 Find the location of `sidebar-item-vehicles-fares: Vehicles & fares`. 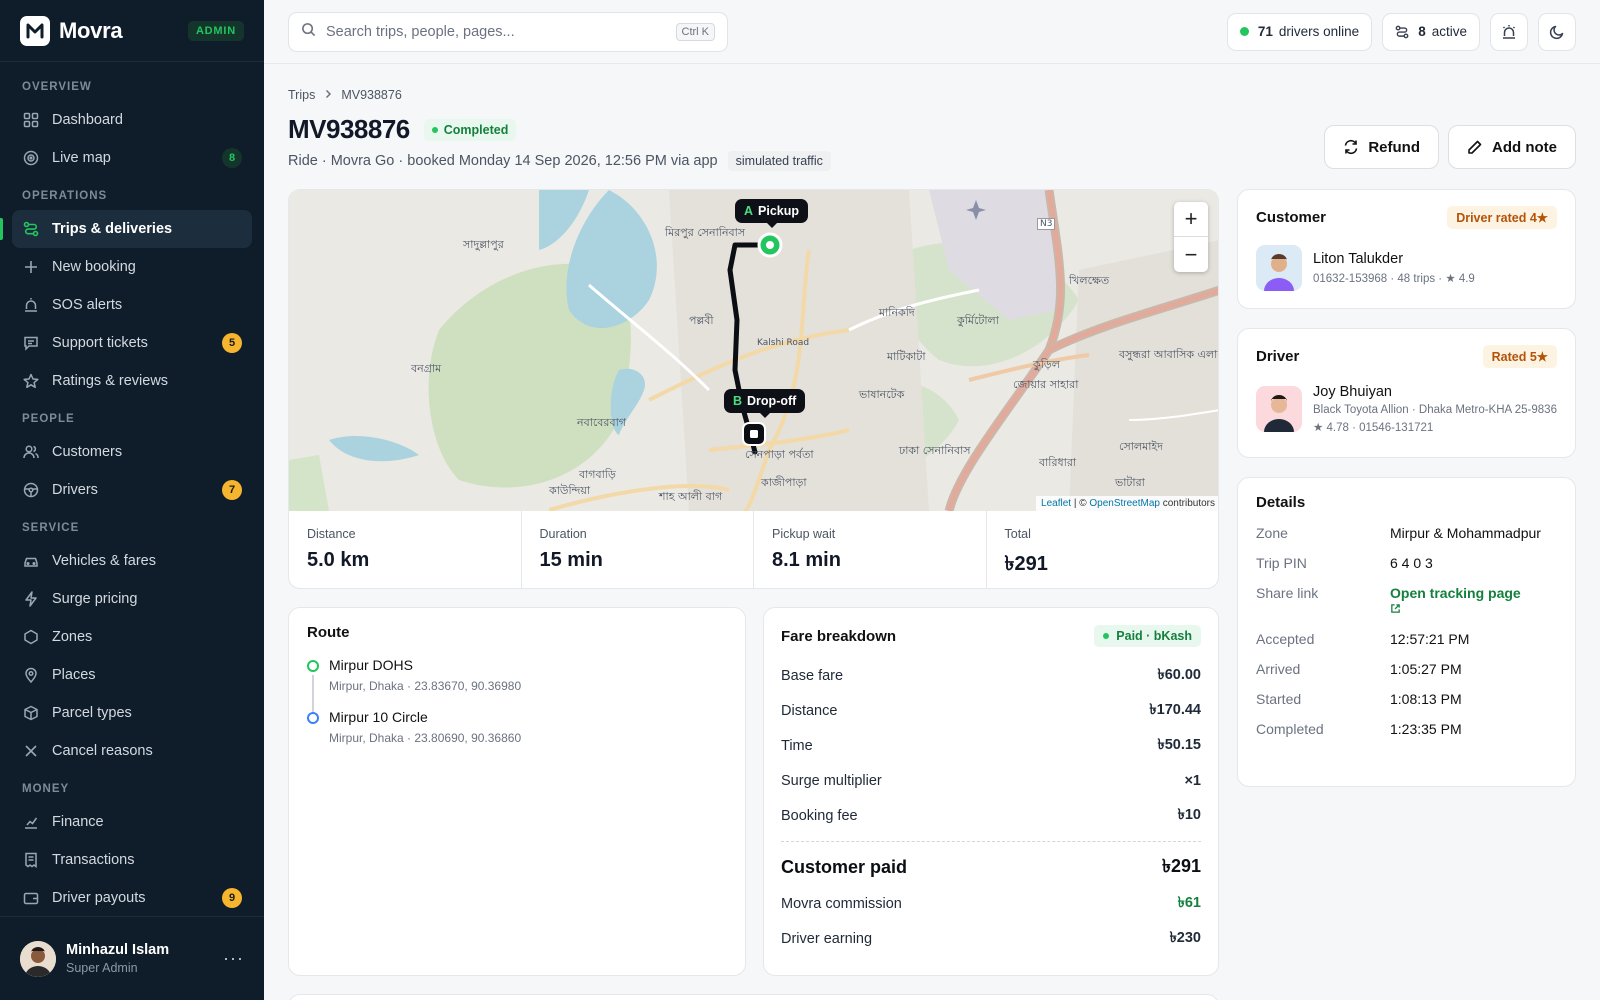

sidebar-item-vehicles-fares: Vehicles & fares is located at coordinates (132, 561).